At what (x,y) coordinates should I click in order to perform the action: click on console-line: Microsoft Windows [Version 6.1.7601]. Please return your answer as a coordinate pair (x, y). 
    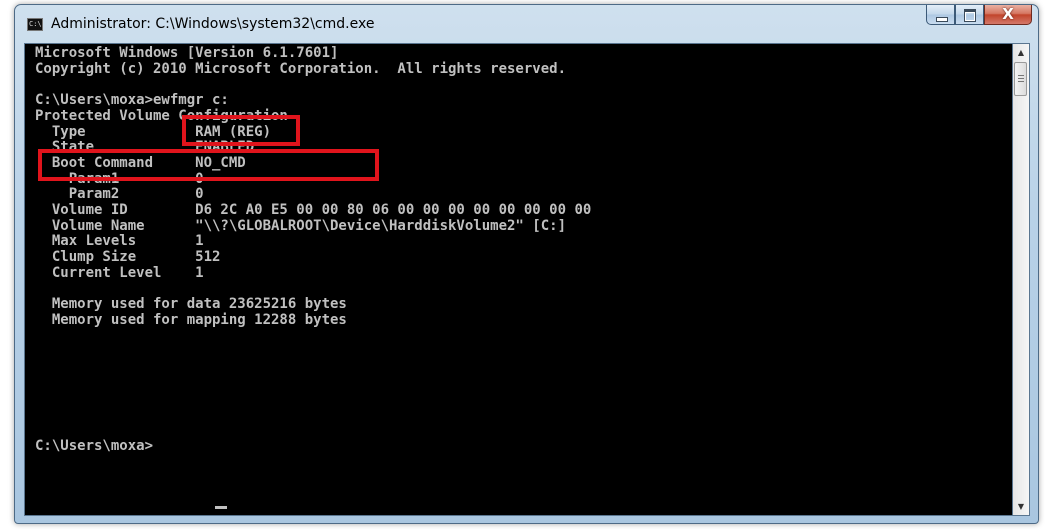
    Looking at the image, I should click on (187, 53).